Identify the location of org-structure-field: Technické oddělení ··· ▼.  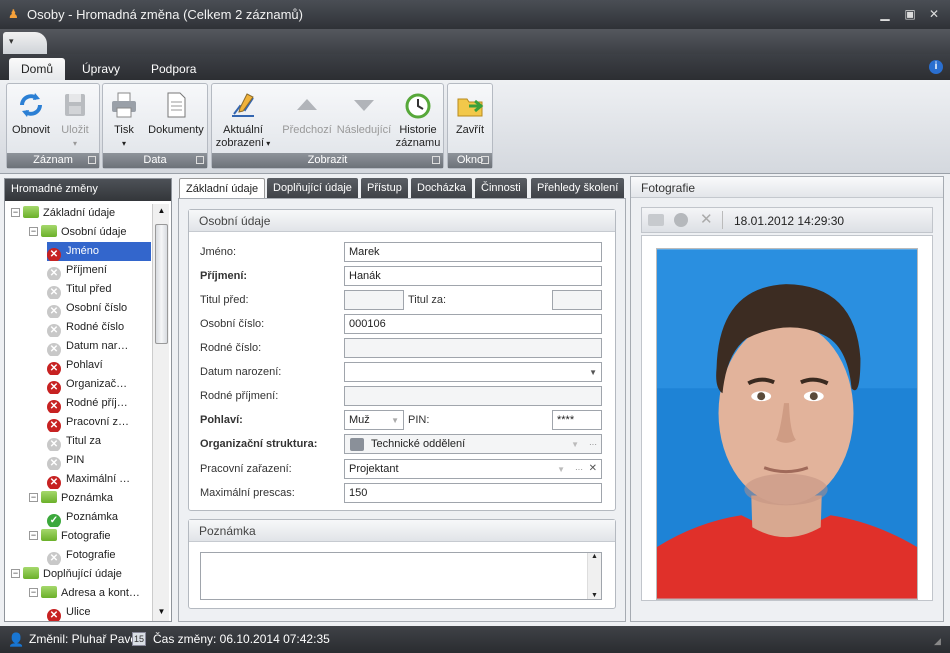
(473, 444).